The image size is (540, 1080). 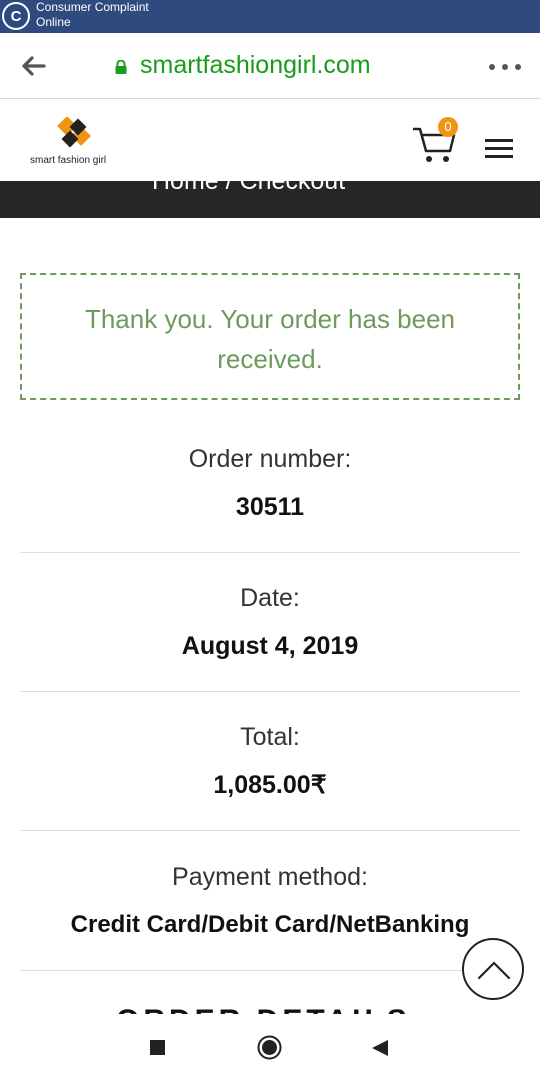 I want to click on order-date-value: August 4, 2019, so click(x=270, y=646).